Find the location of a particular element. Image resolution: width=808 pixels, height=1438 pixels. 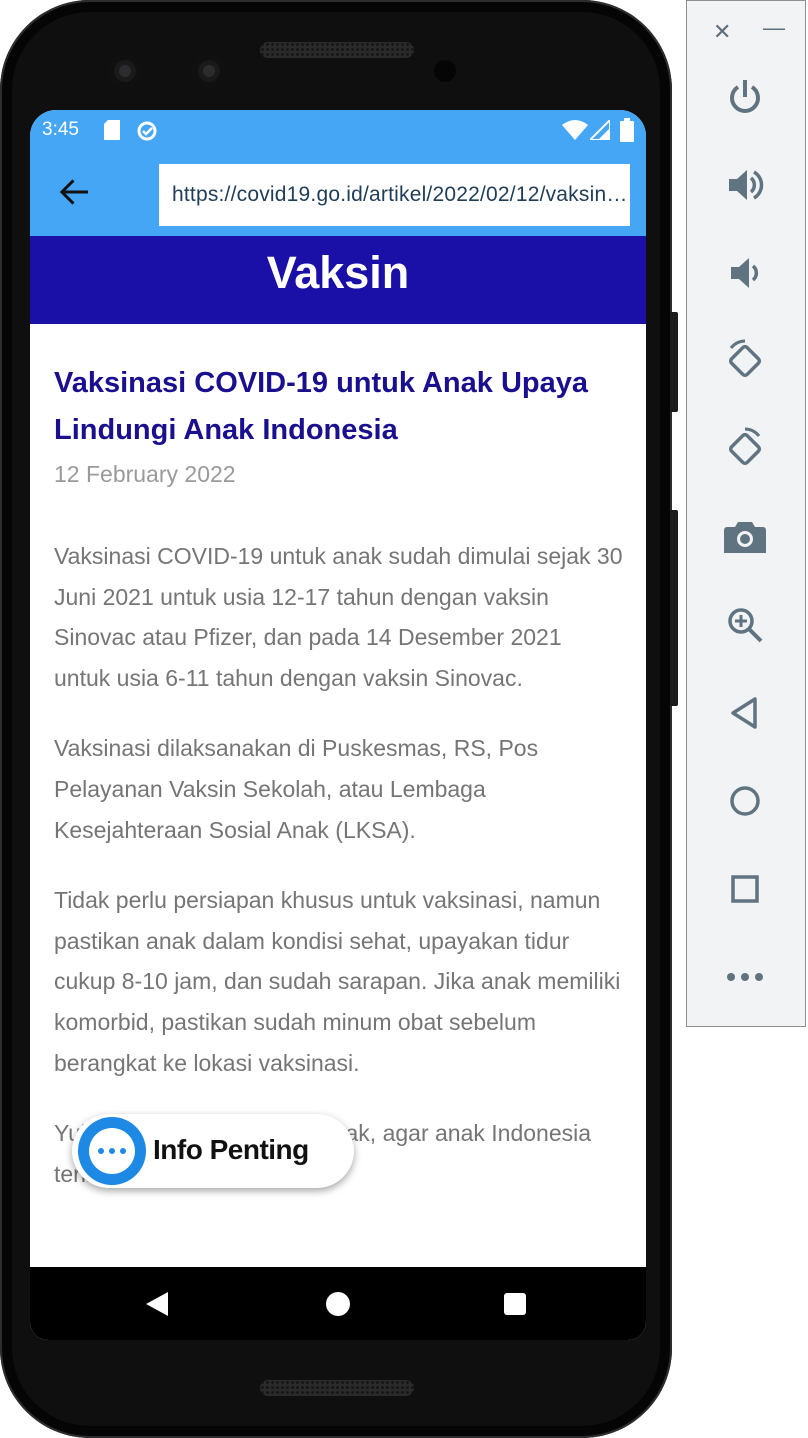

minimize-icon: — is located at coordinates (774, 28).